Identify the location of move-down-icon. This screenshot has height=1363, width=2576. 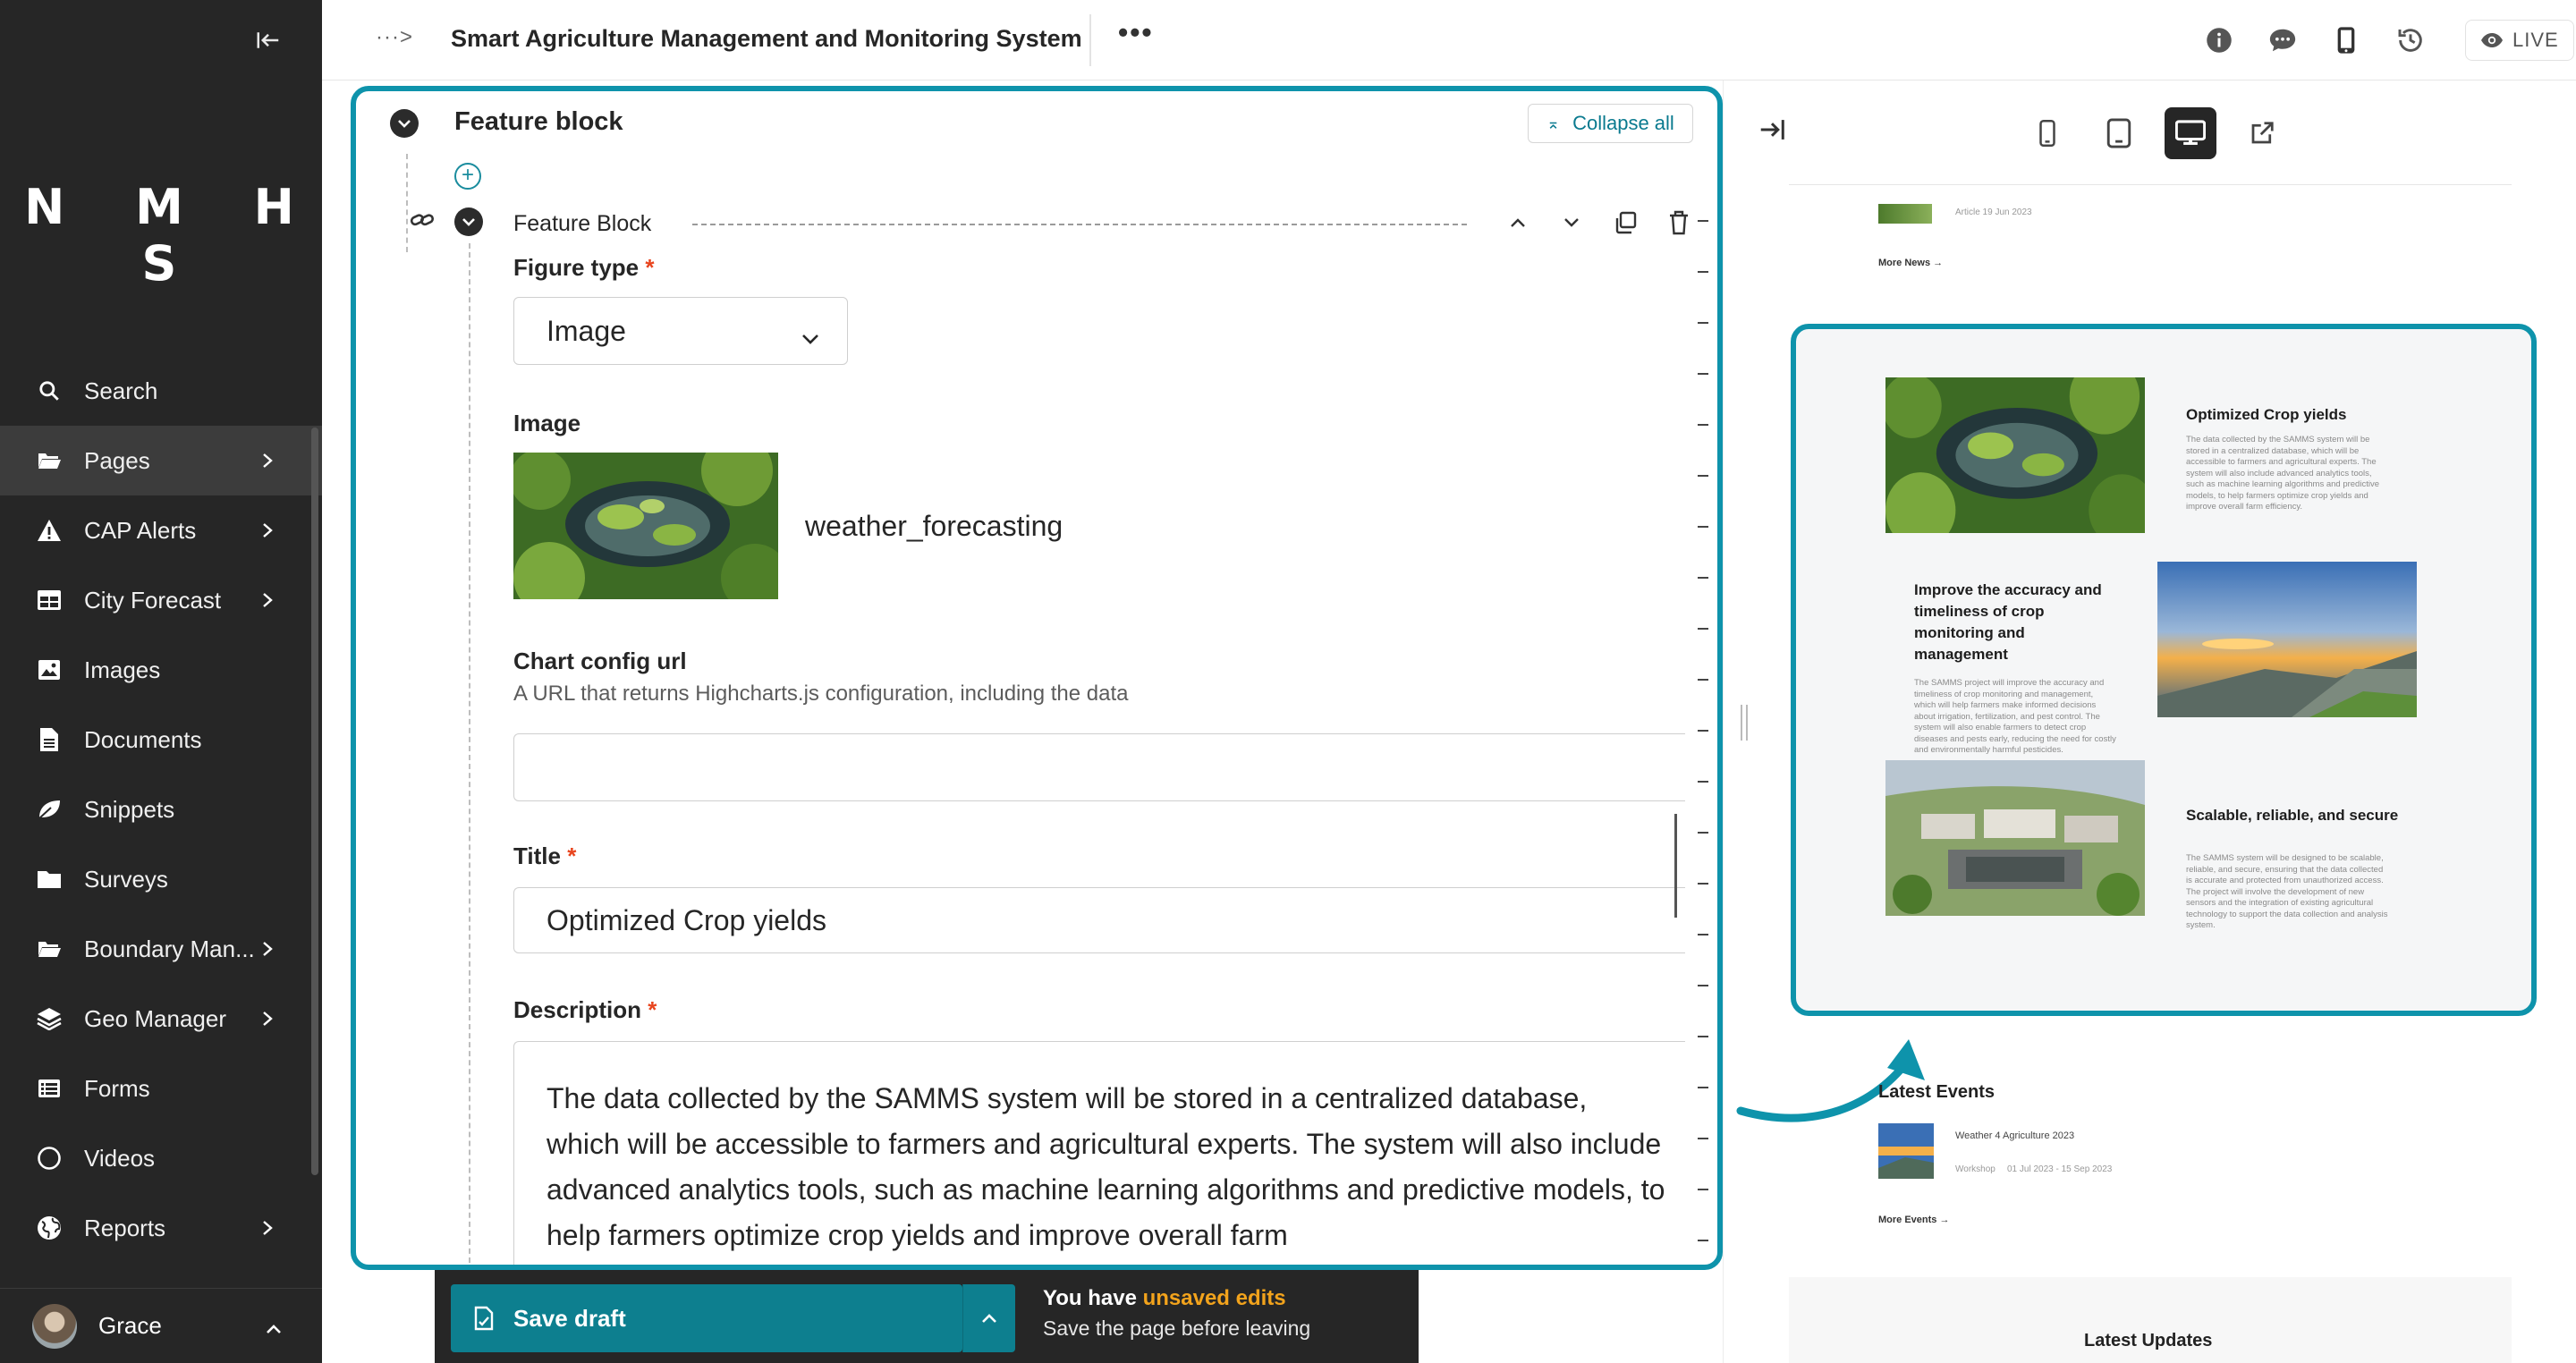
(1571, 222).